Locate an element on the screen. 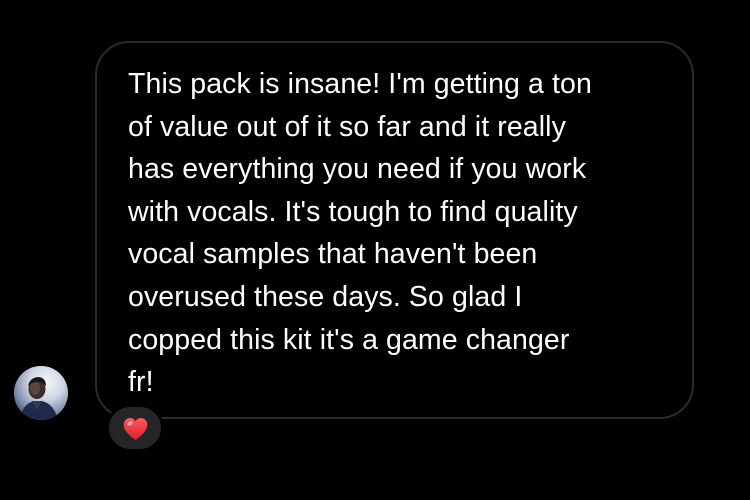 The width and height of the screenshot is (750, 500). red-heart-icon is located at coordinates (135, 428).